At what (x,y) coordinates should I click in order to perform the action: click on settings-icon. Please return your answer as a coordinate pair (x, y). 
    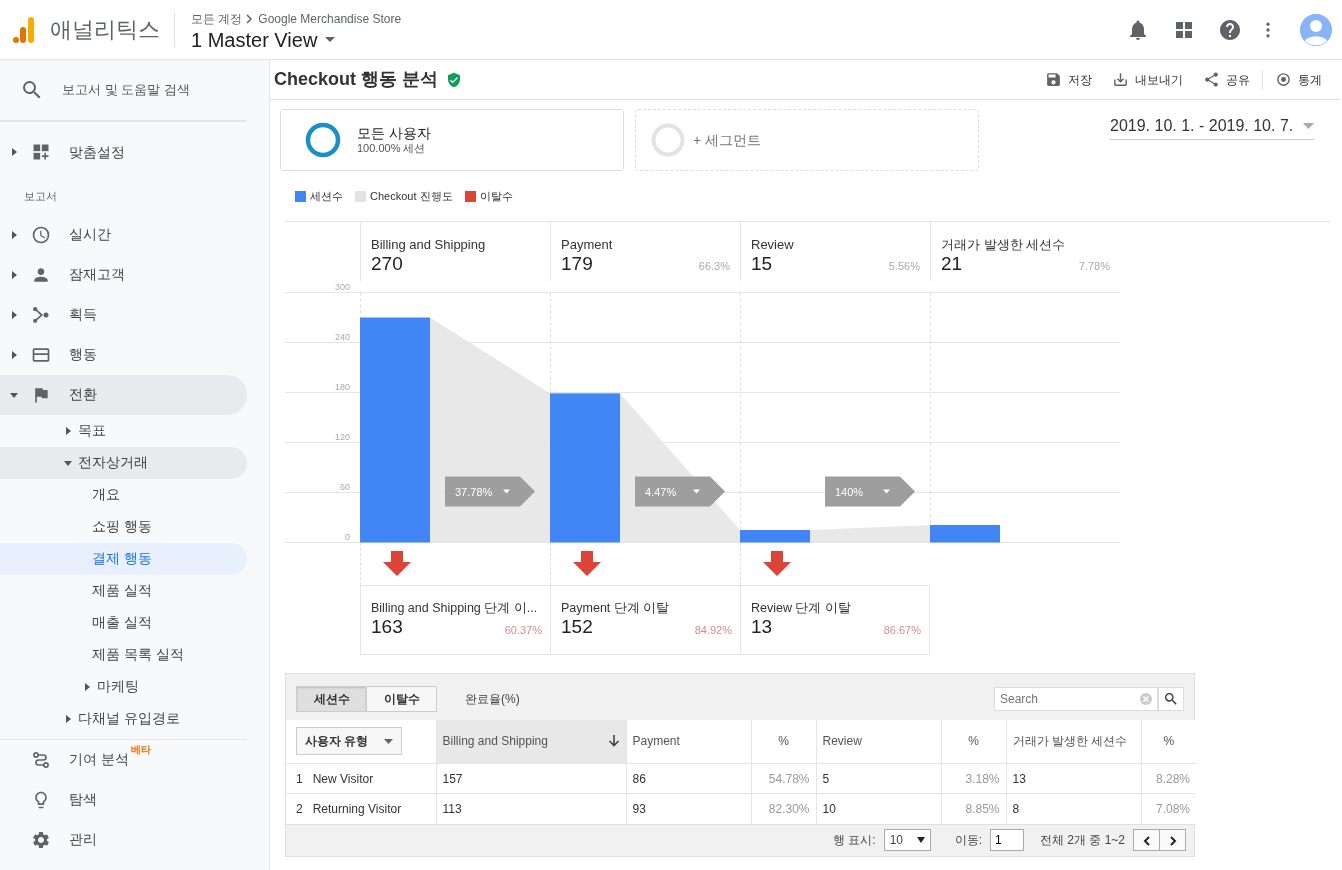
    Looking at the image, I should click on (41, 839).